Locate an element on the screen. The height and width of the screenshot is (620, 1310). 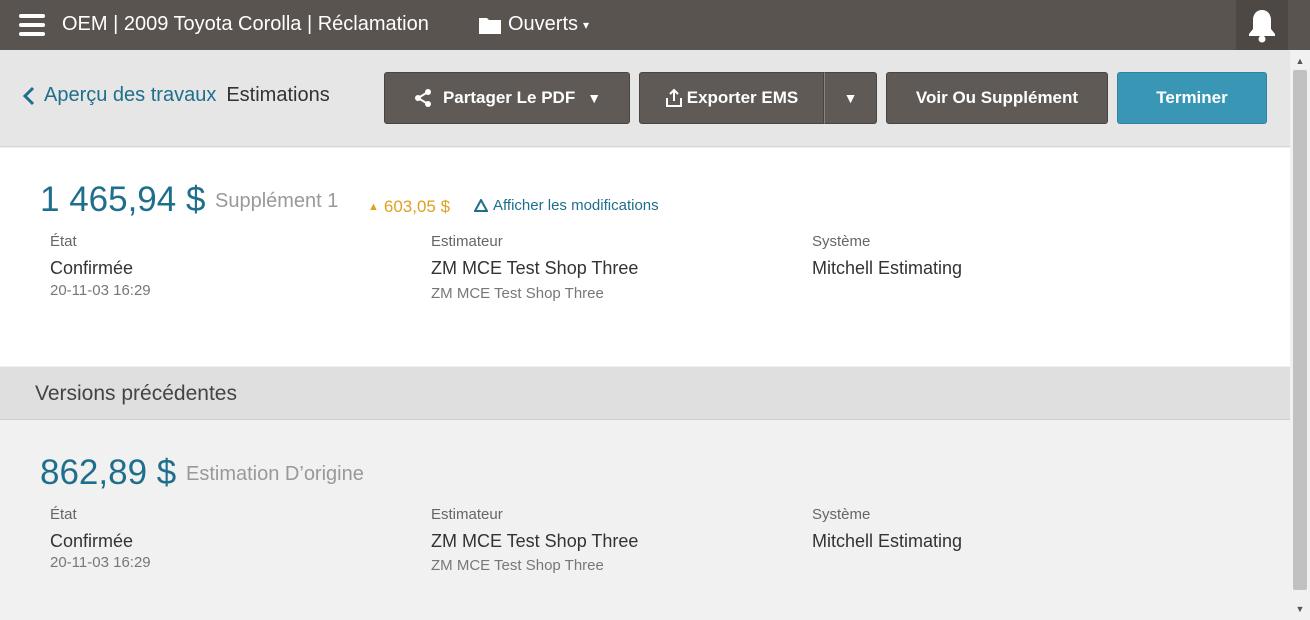
share-pdf-label: Partager Le PDF is located at coordinates (509, 97).